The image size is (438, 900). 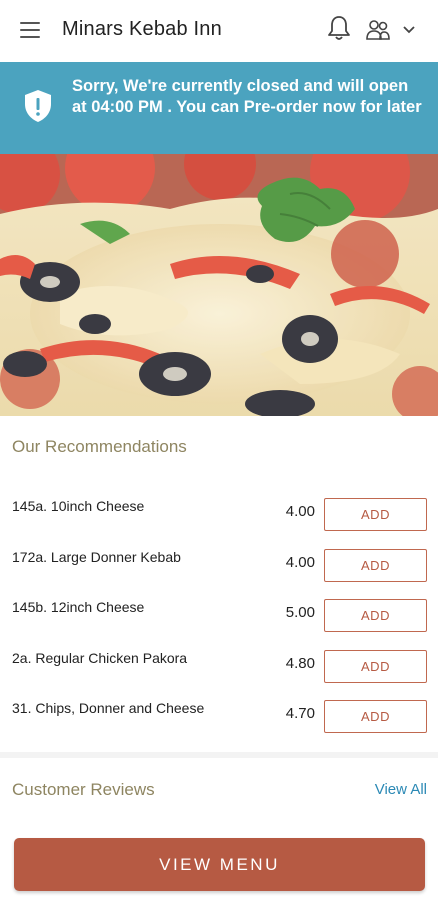 What do you see at coordinates (78, 607) in the screenshot?
I see `item-name: 145b. 12inch Cheese` at bounding box center [78, 607].